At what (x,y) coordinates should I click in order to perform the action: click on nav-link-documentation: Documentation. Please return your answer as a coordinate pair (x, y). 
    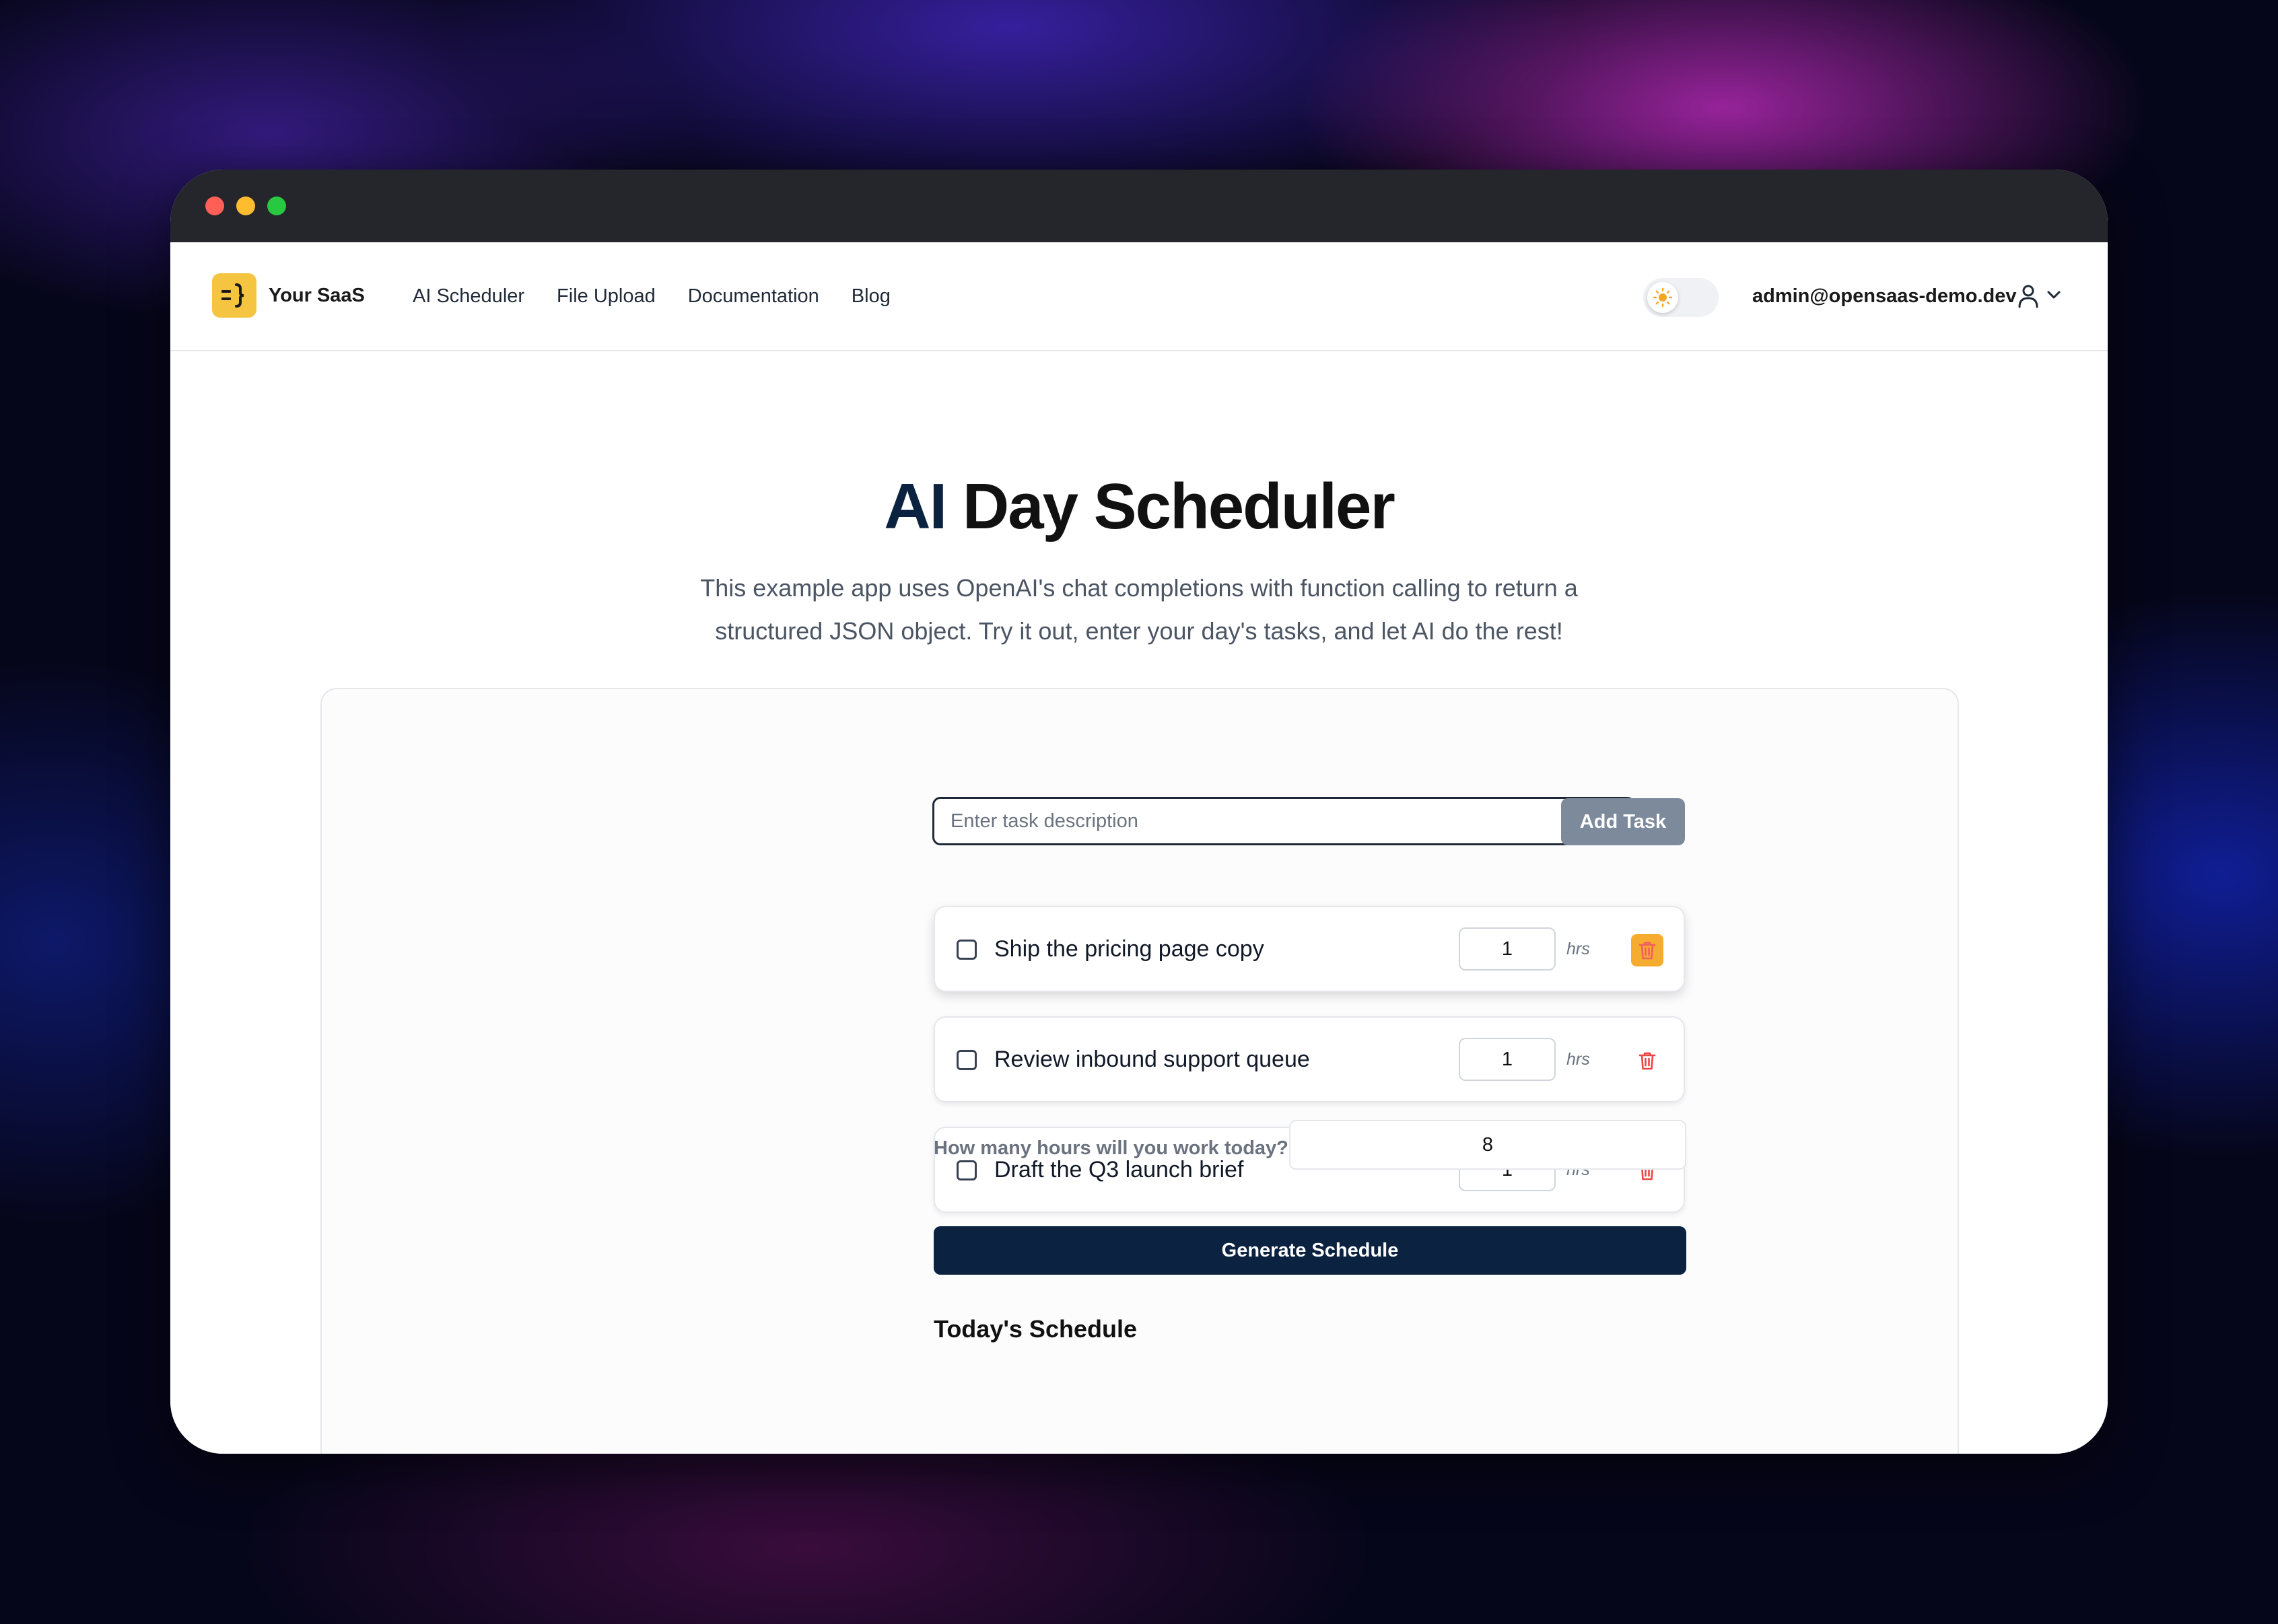
    Looking at the image, I should click on (753, 296).